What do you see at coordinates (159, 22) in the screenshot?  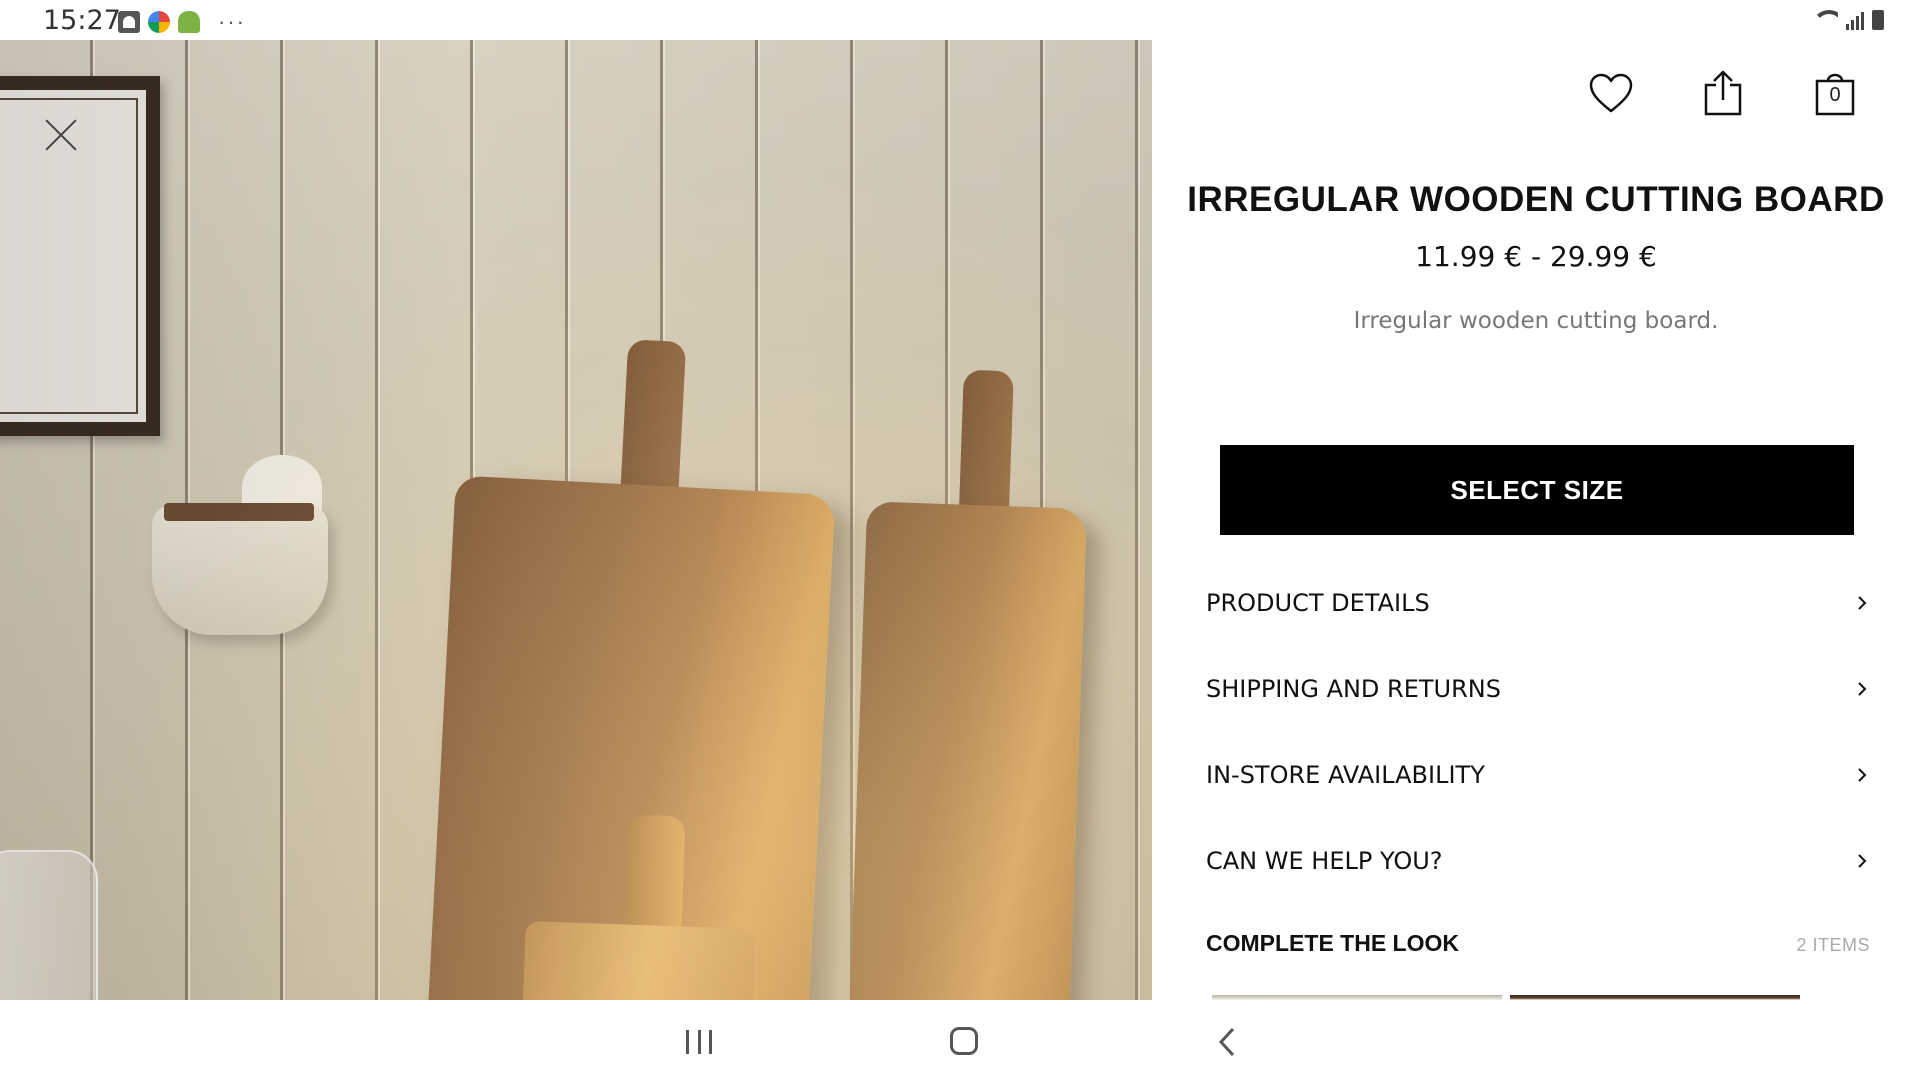 I see `browser-icon` at bounding box center [159, 22].